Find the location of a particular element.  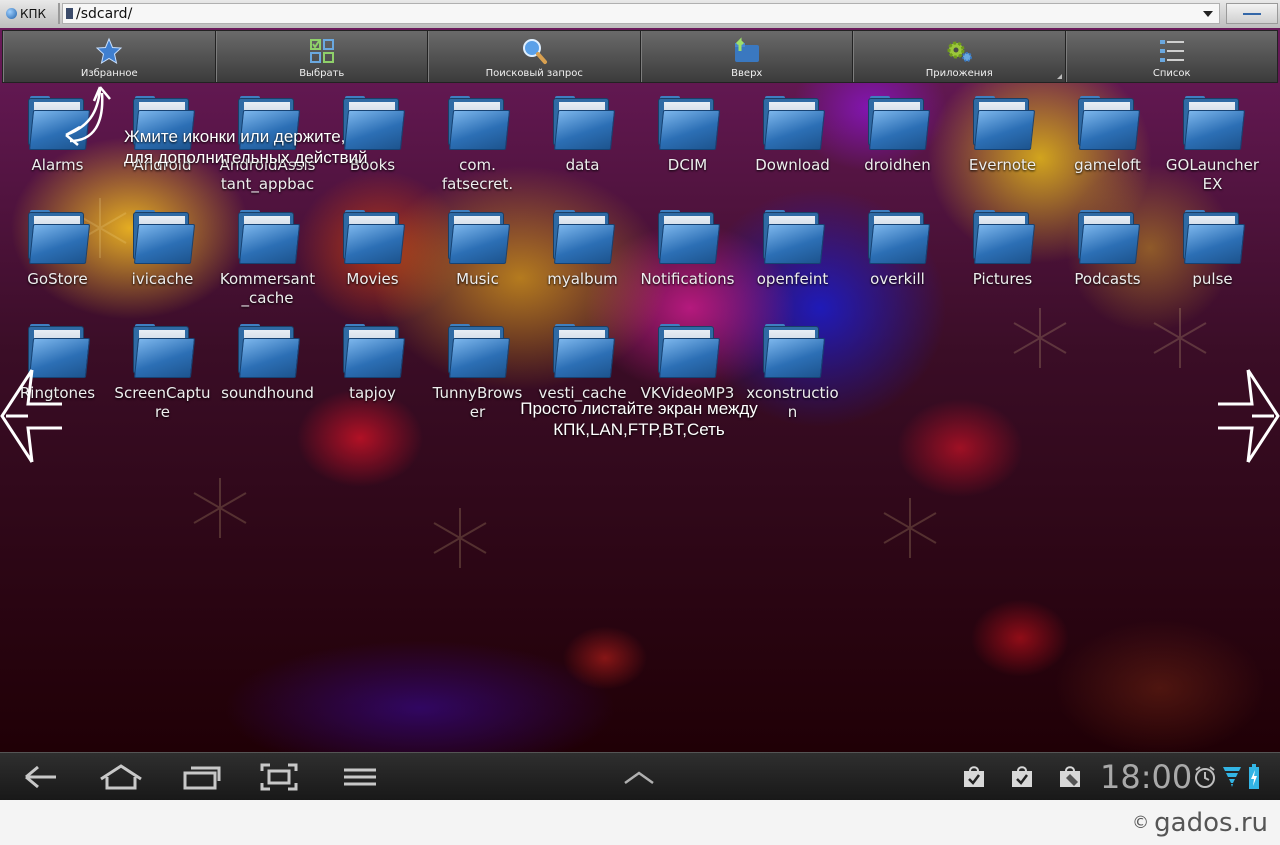

screenshot-icon is located at coordinates (279, 777).